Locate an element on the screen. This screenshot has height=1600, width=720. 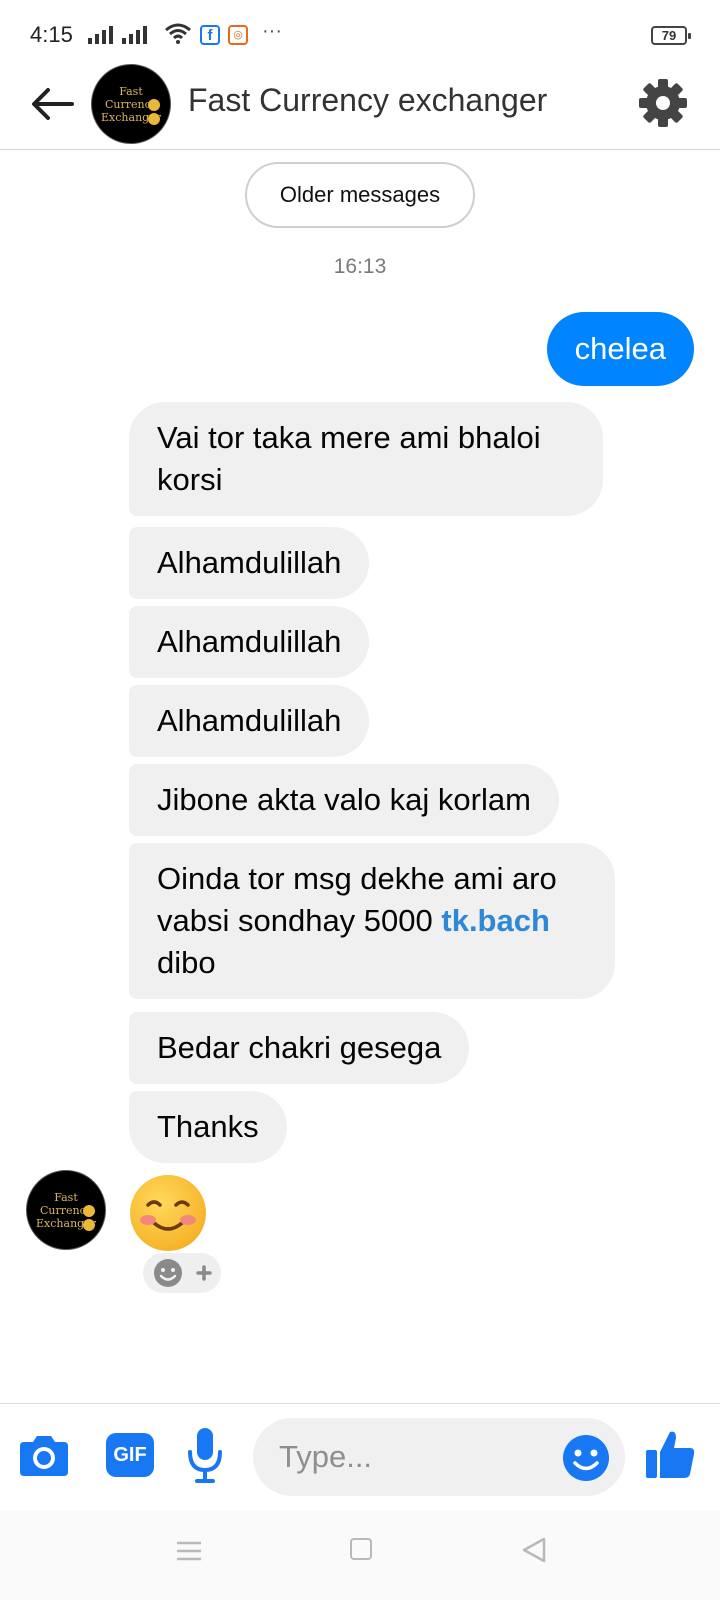
thumbs-up-icon is located at coordinates (670, 1454).